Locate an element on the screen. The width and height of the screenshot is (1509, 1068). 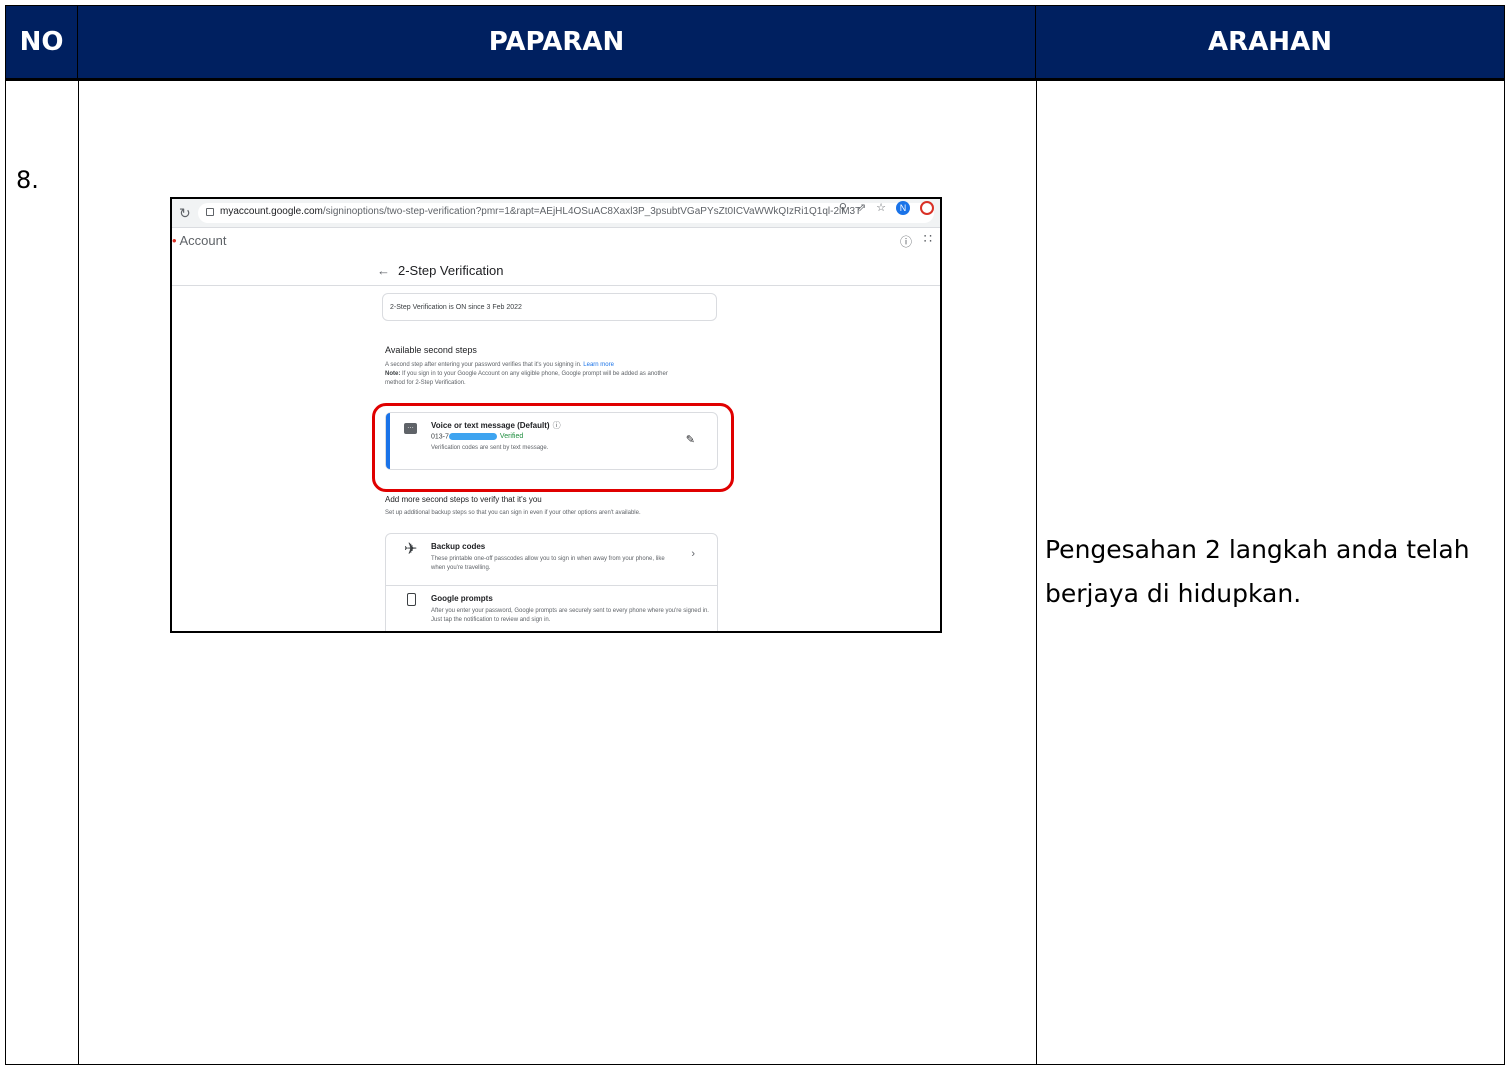
page-header: ← 2-Step Verification is located at coordinates (440, 270).